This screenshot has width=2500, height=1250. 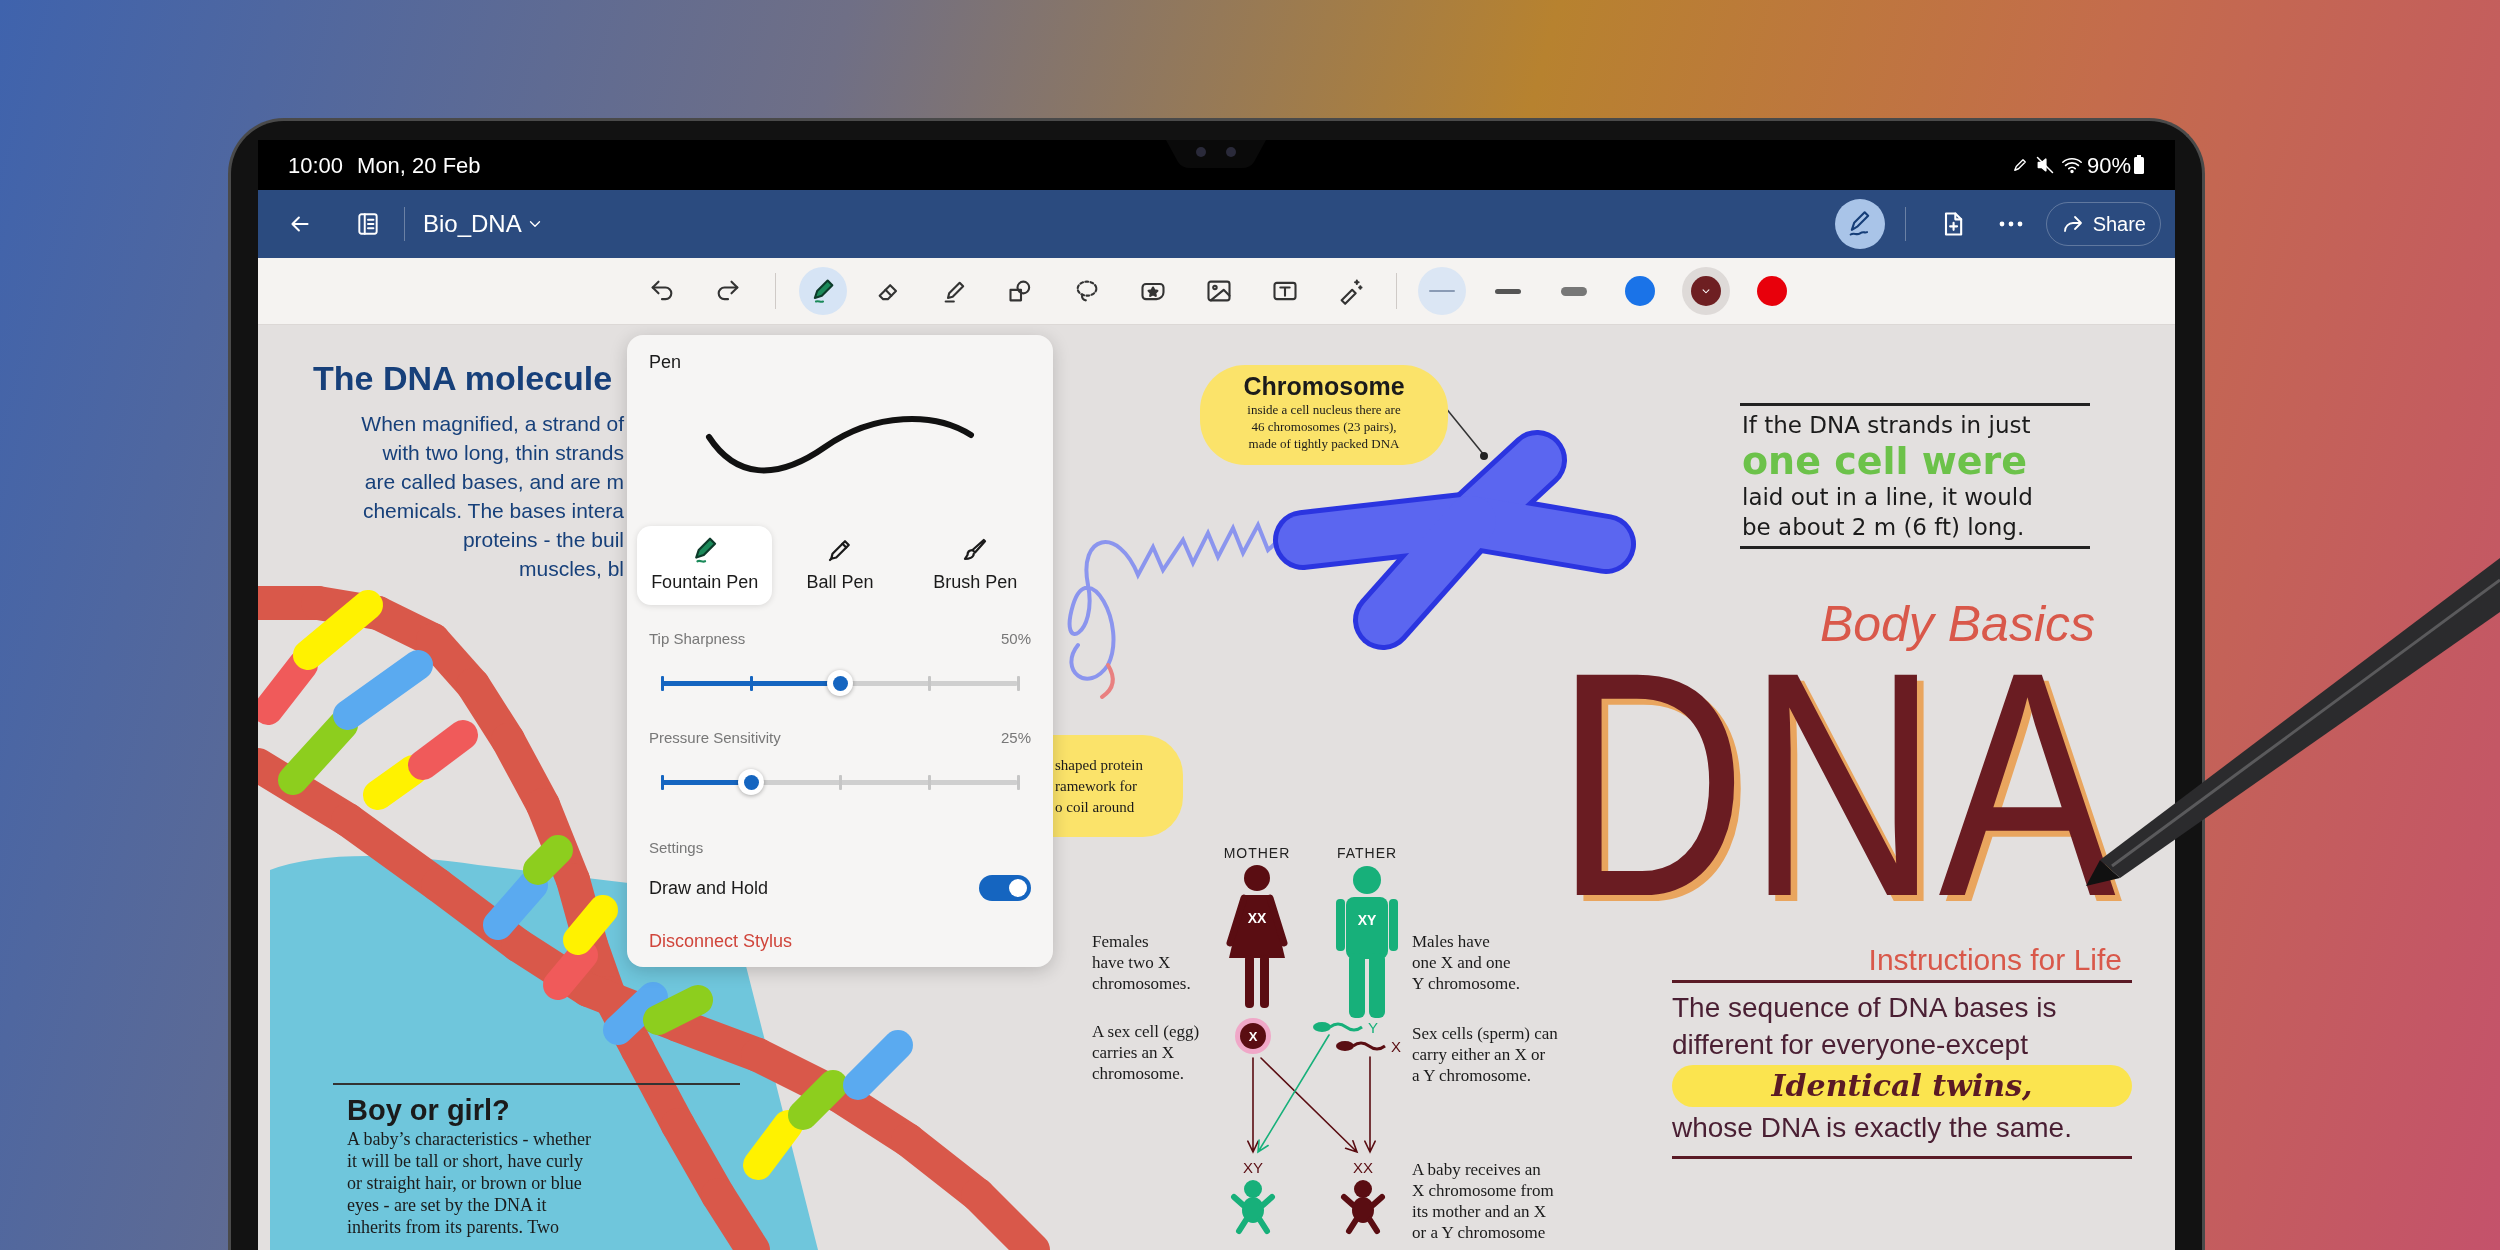 I want to click on stylus-button, so click(x=1859, y=224).